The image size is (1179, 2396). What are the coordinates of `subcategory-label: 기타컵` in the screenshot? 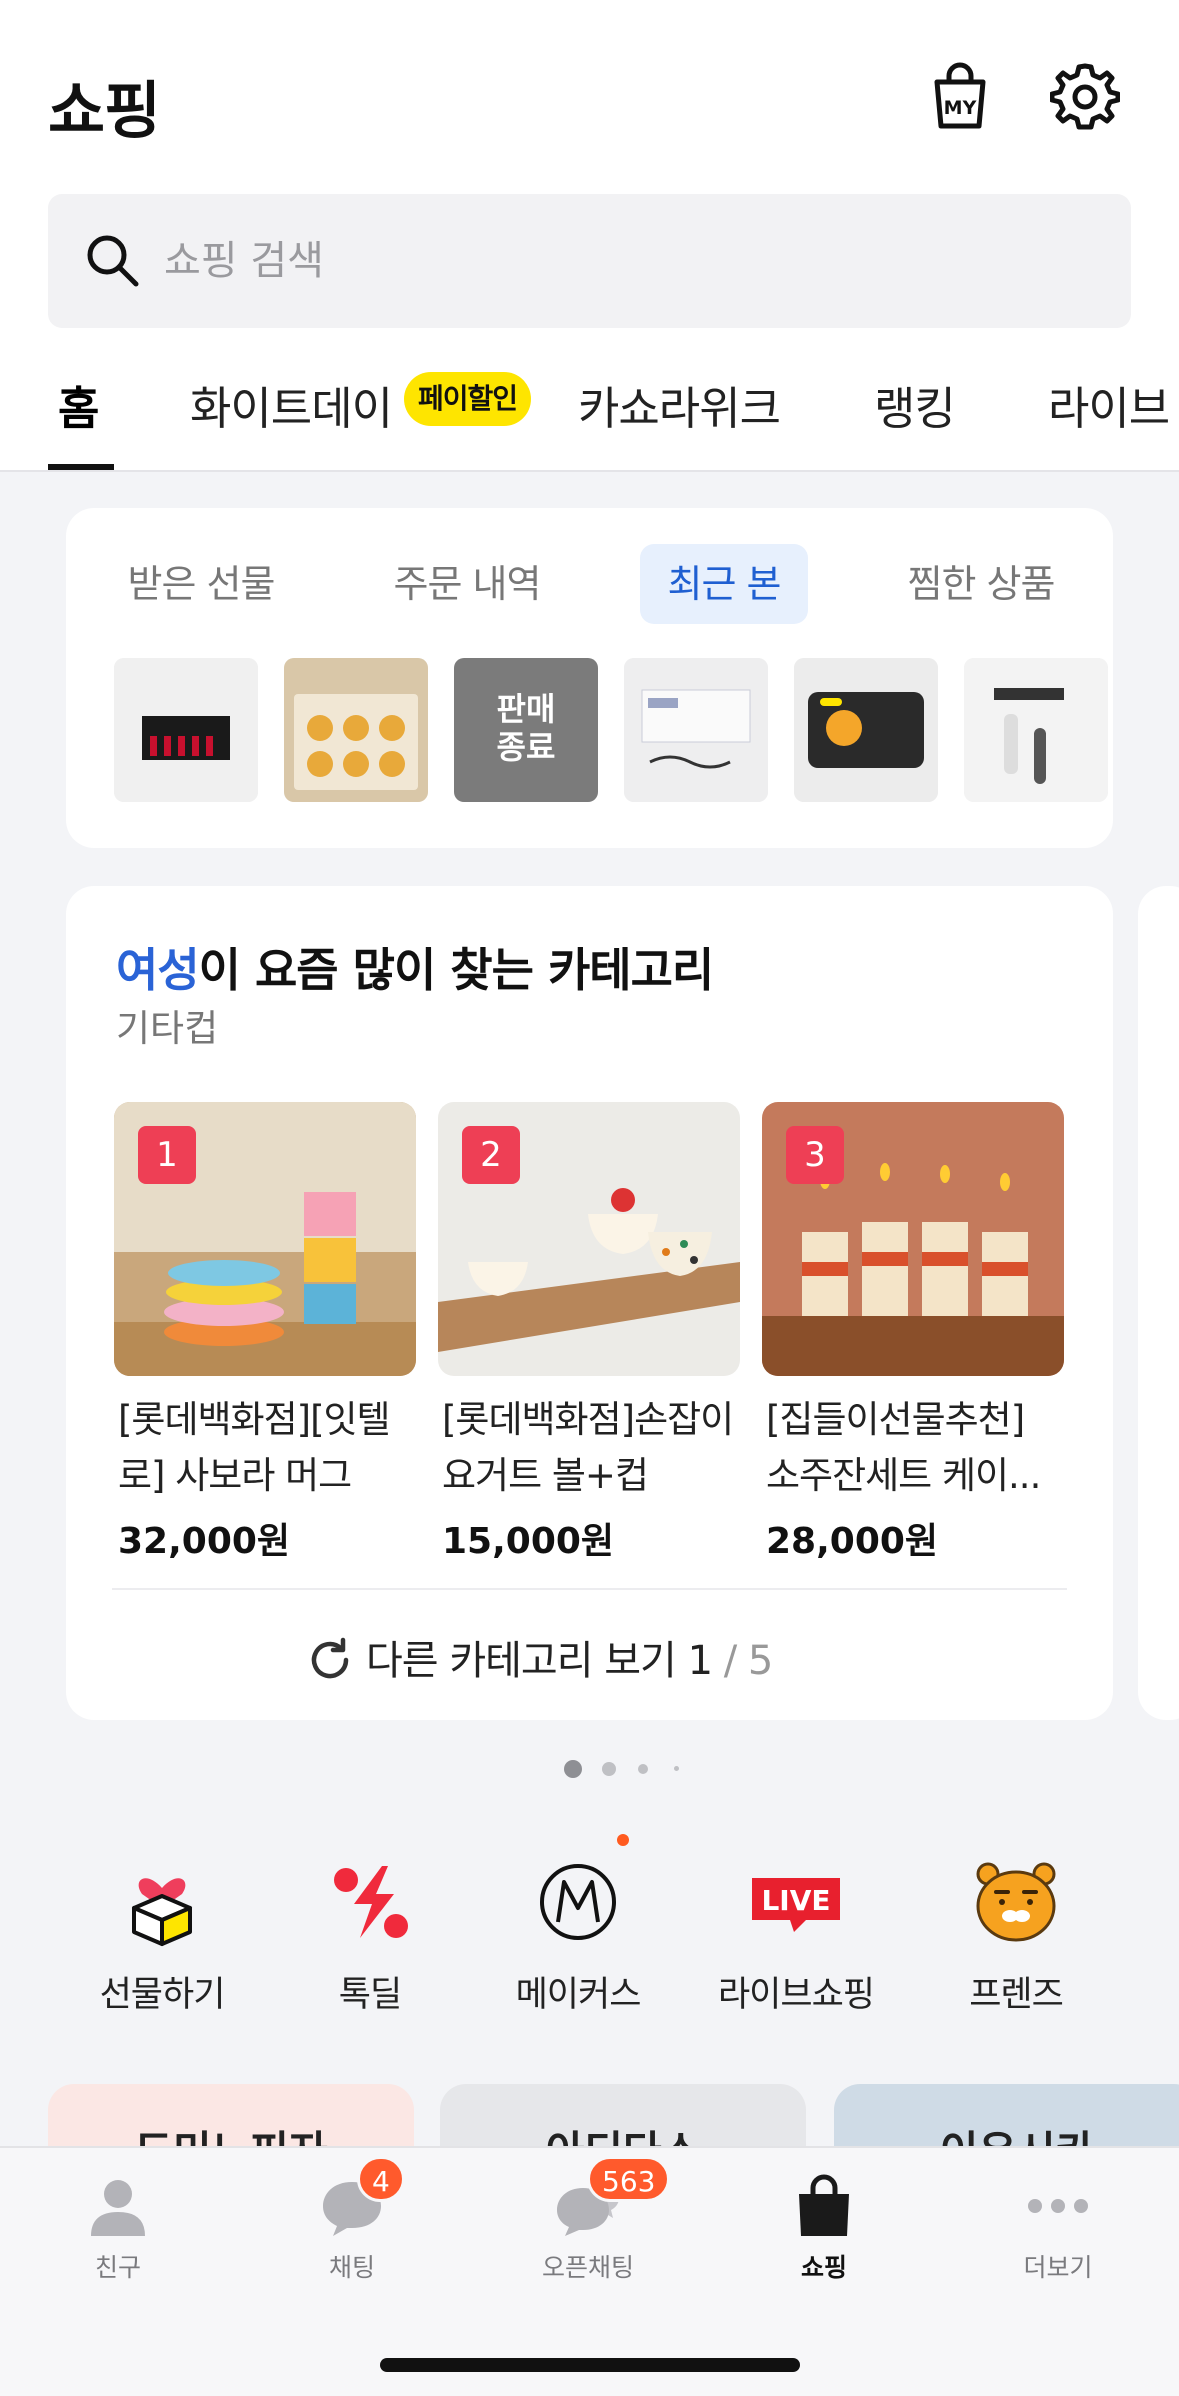 It's located at (167, 1028).